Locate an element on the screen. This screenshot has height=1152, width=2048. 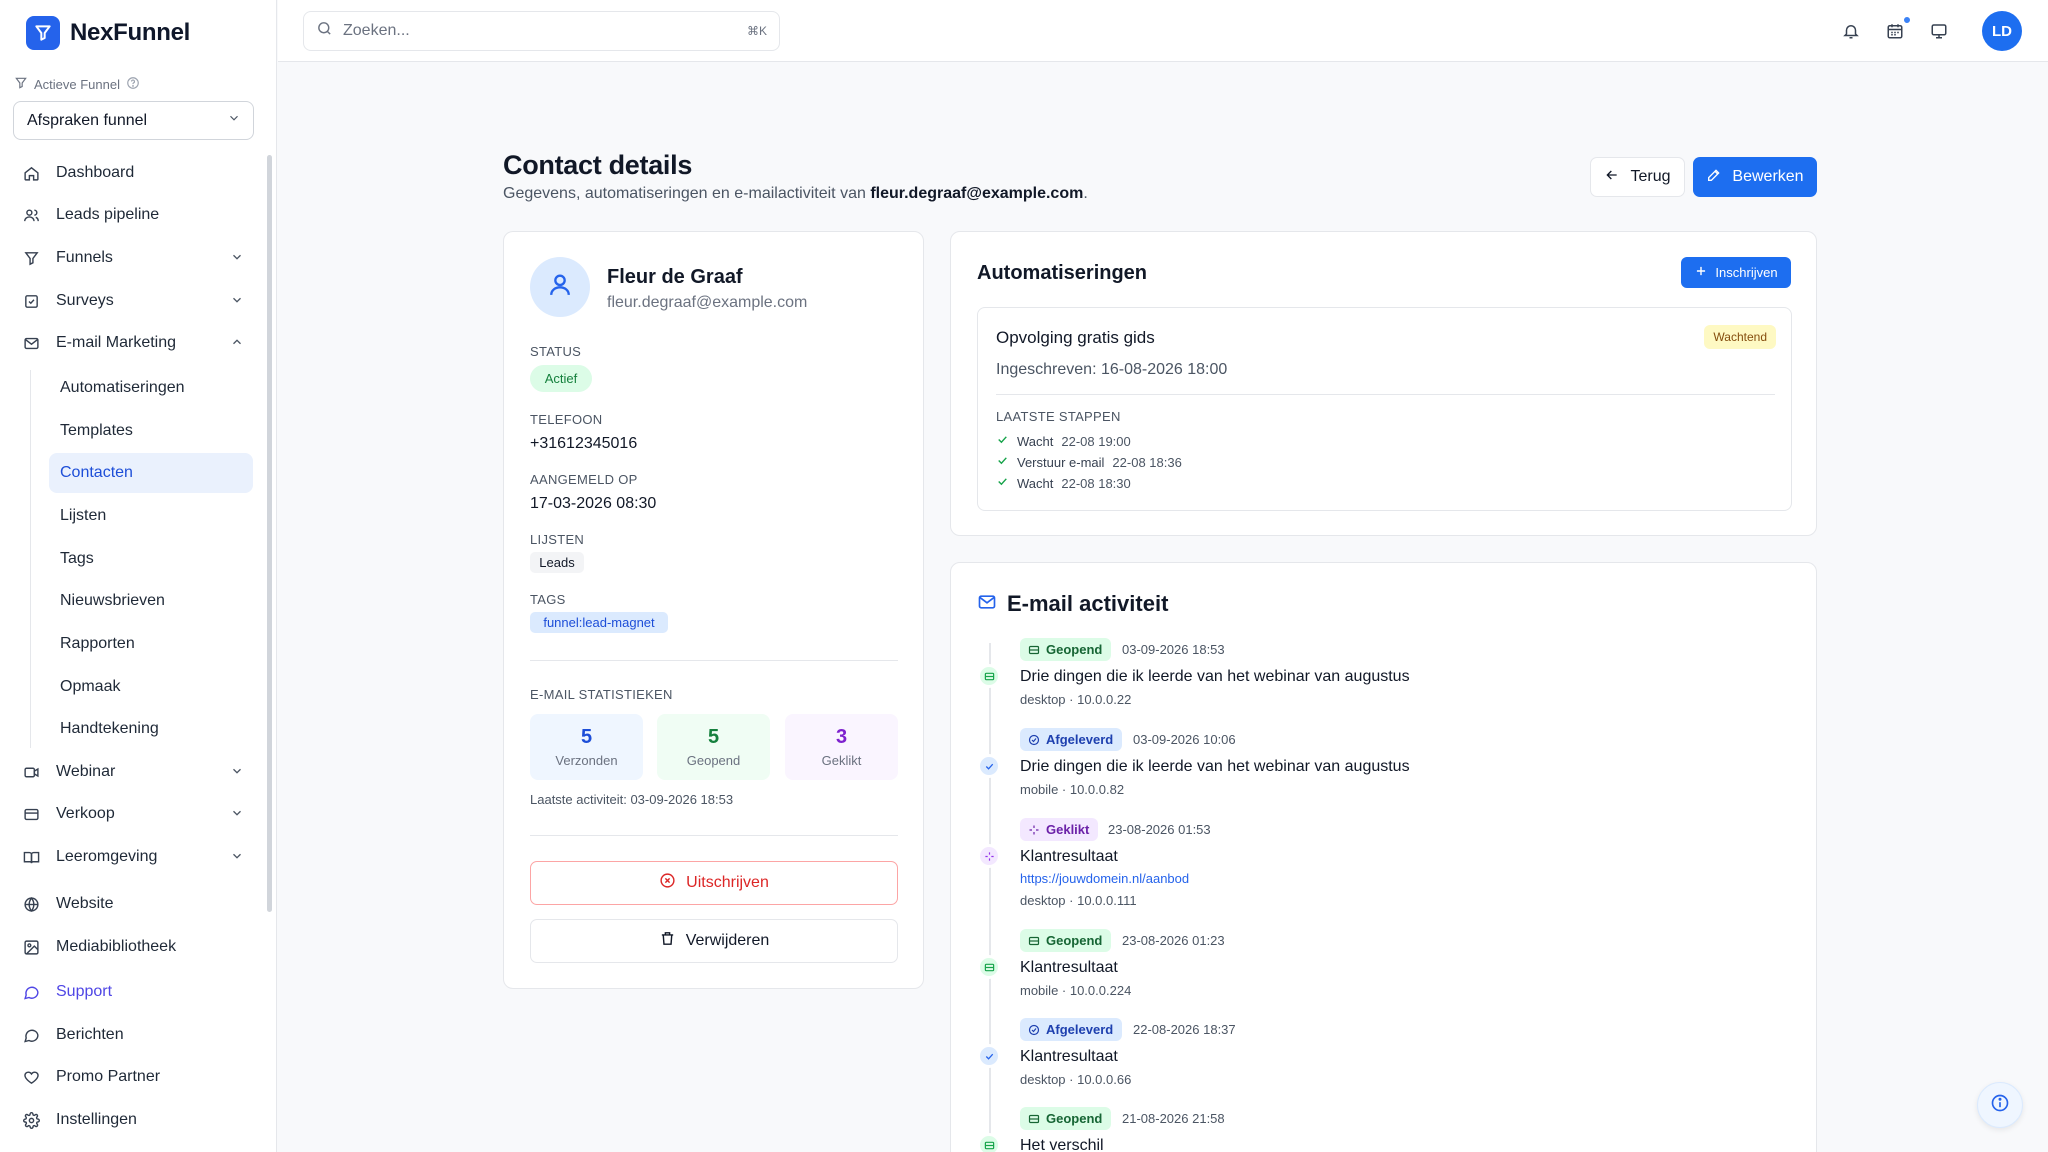
event-link: https://jouwdomein.nl/aanbod is located at coordinates (1104, 878).